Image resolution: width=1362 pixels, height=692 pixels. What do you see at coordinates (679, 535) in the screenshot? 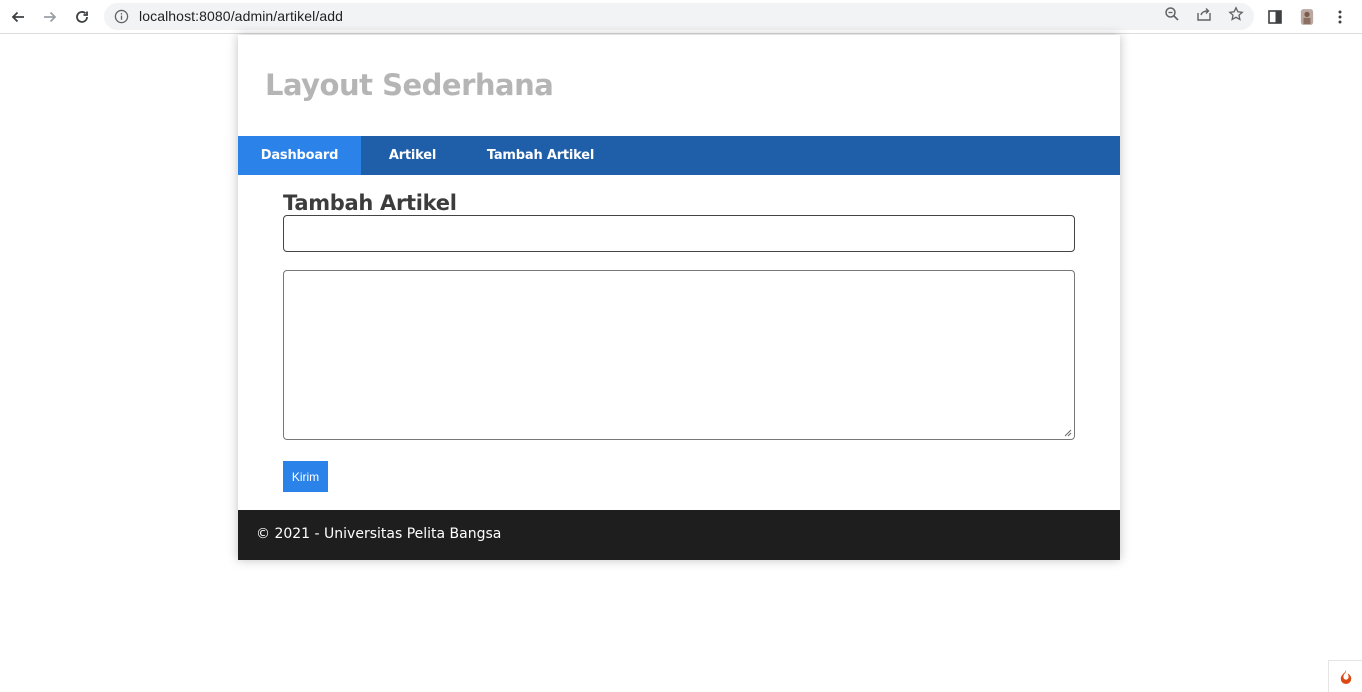
I see `site-footer: © 2021 - Universitas Pelita Bangsa` at bounding box center [679, 535].